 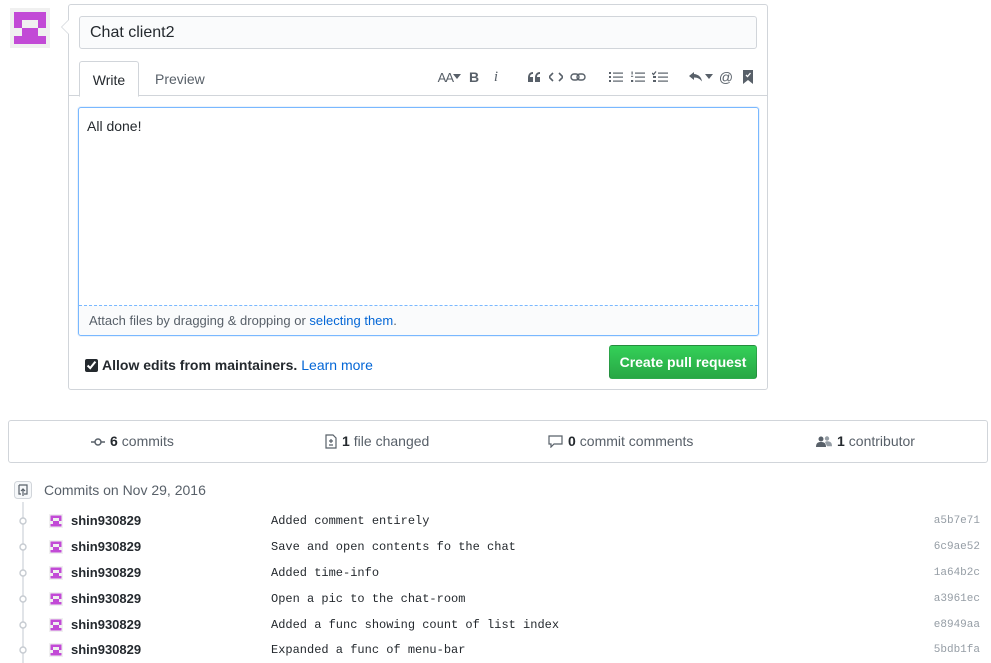 I want to click on bold-button: B, so click(x=474, y=77).